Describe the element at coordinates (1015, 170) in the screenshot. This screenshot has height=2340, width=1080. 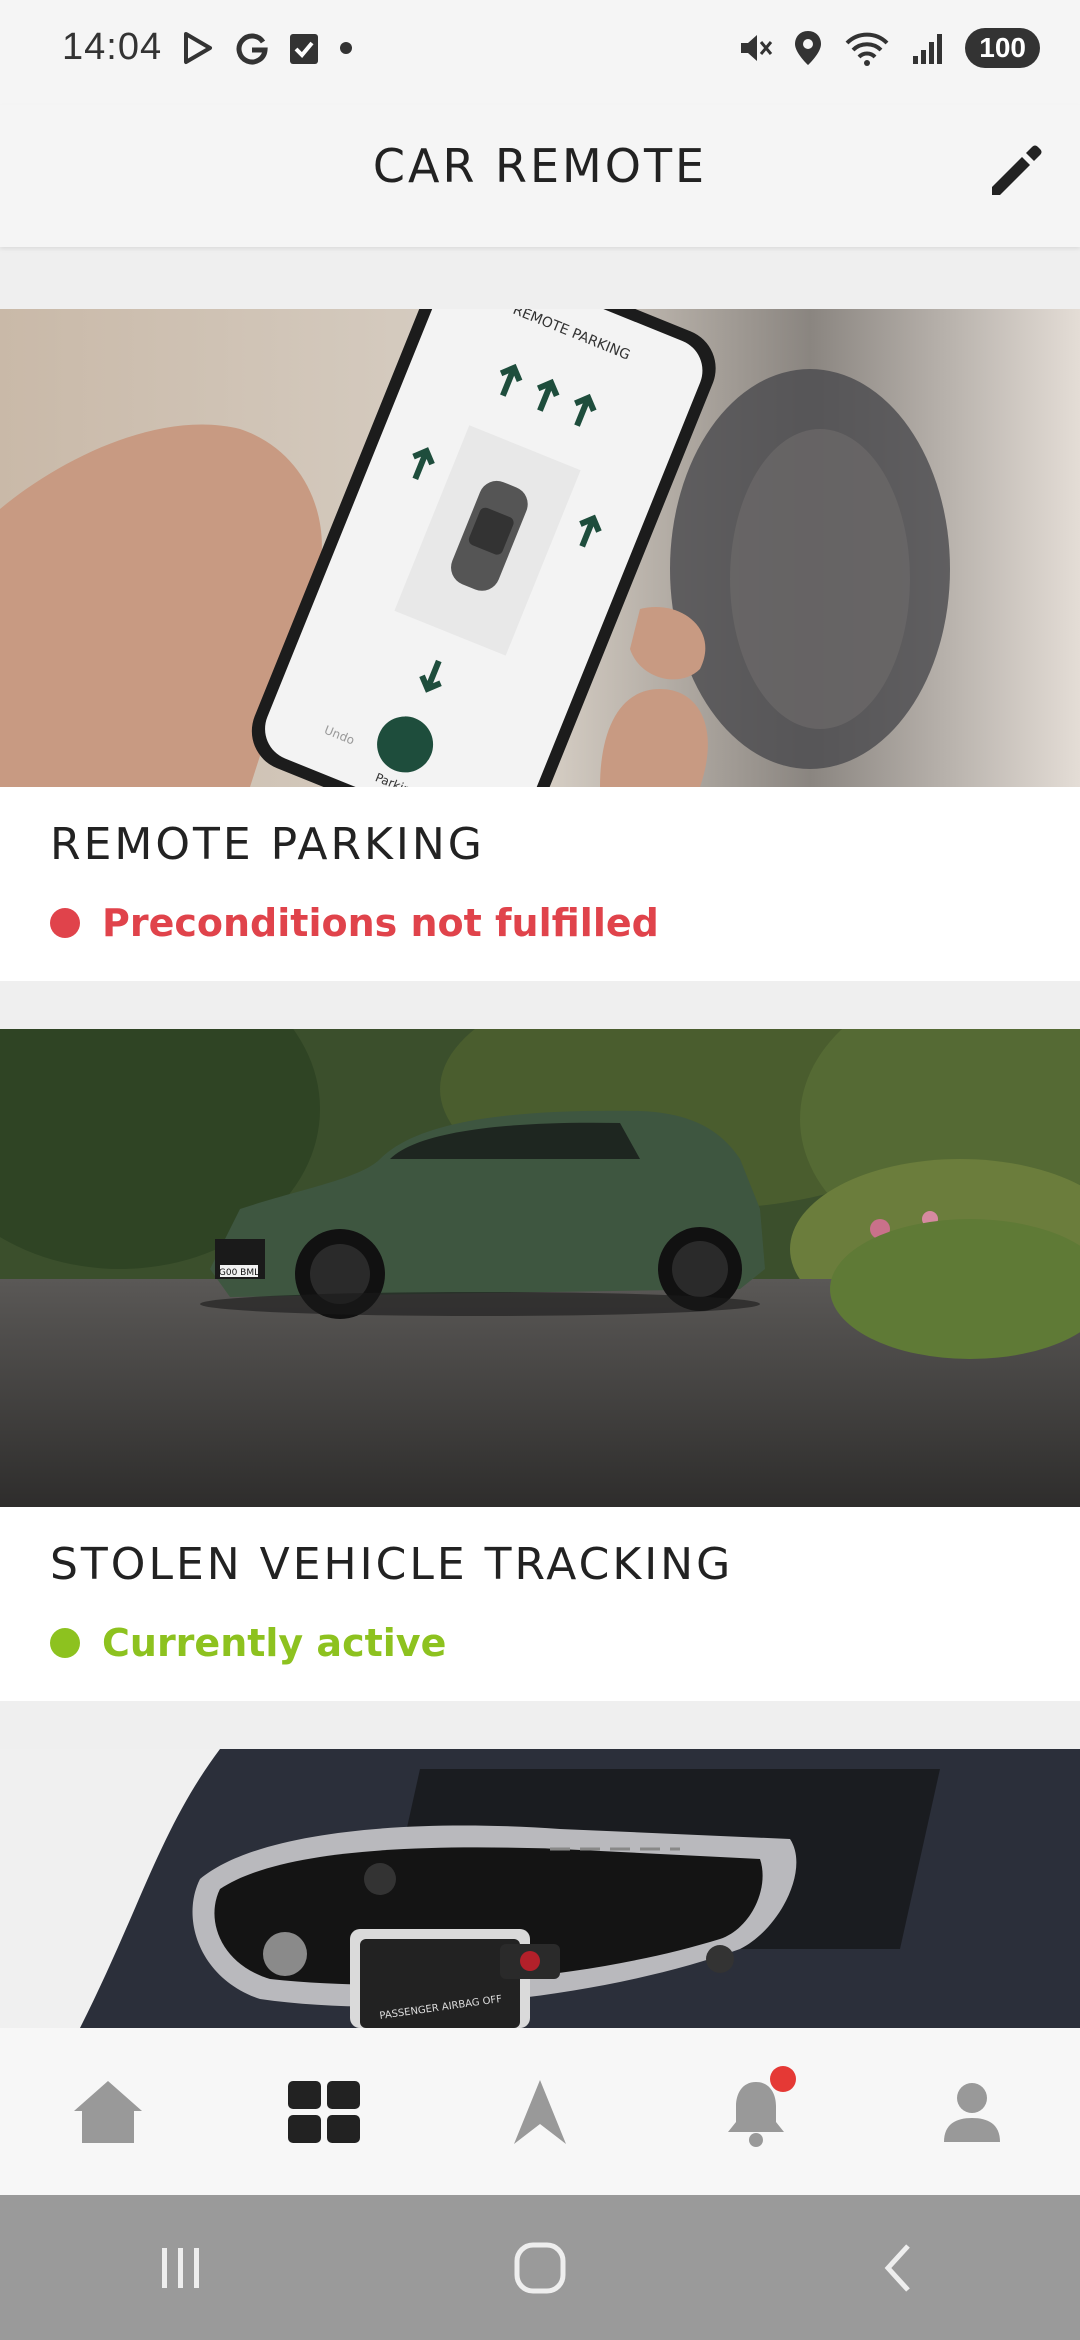
I see `pencil-icon` at that location.